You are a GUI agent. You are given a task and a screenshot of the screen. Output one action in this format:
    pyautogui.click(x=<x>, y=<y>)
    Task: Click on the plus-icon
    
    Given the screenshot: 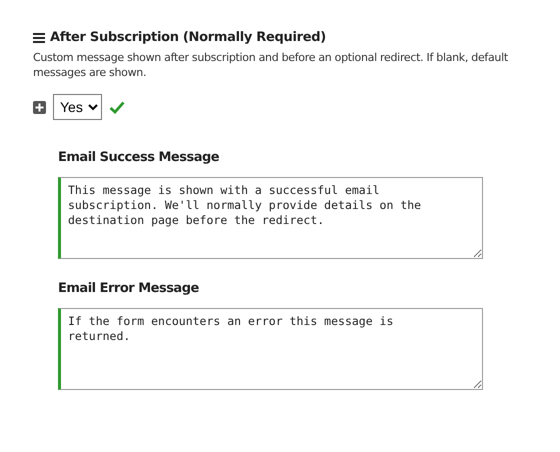 What is the action you would take?
    pyautogui.click(x=39, y=107)
    